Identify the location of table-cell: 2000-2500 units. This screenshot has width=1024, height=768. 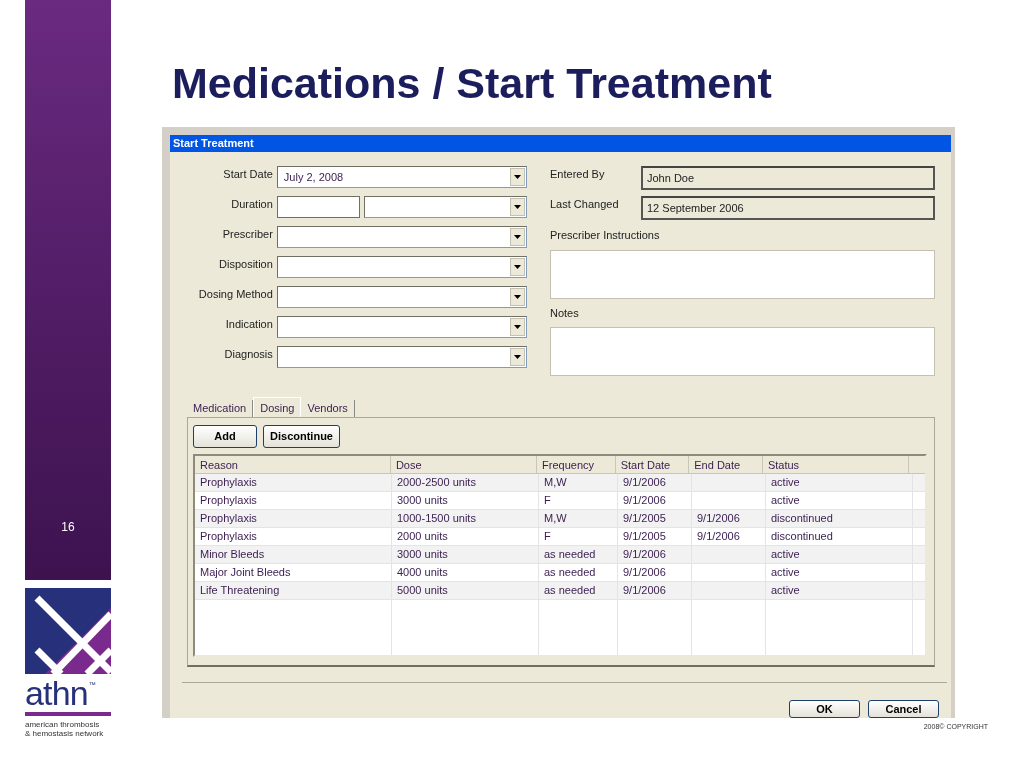
(465, 482).